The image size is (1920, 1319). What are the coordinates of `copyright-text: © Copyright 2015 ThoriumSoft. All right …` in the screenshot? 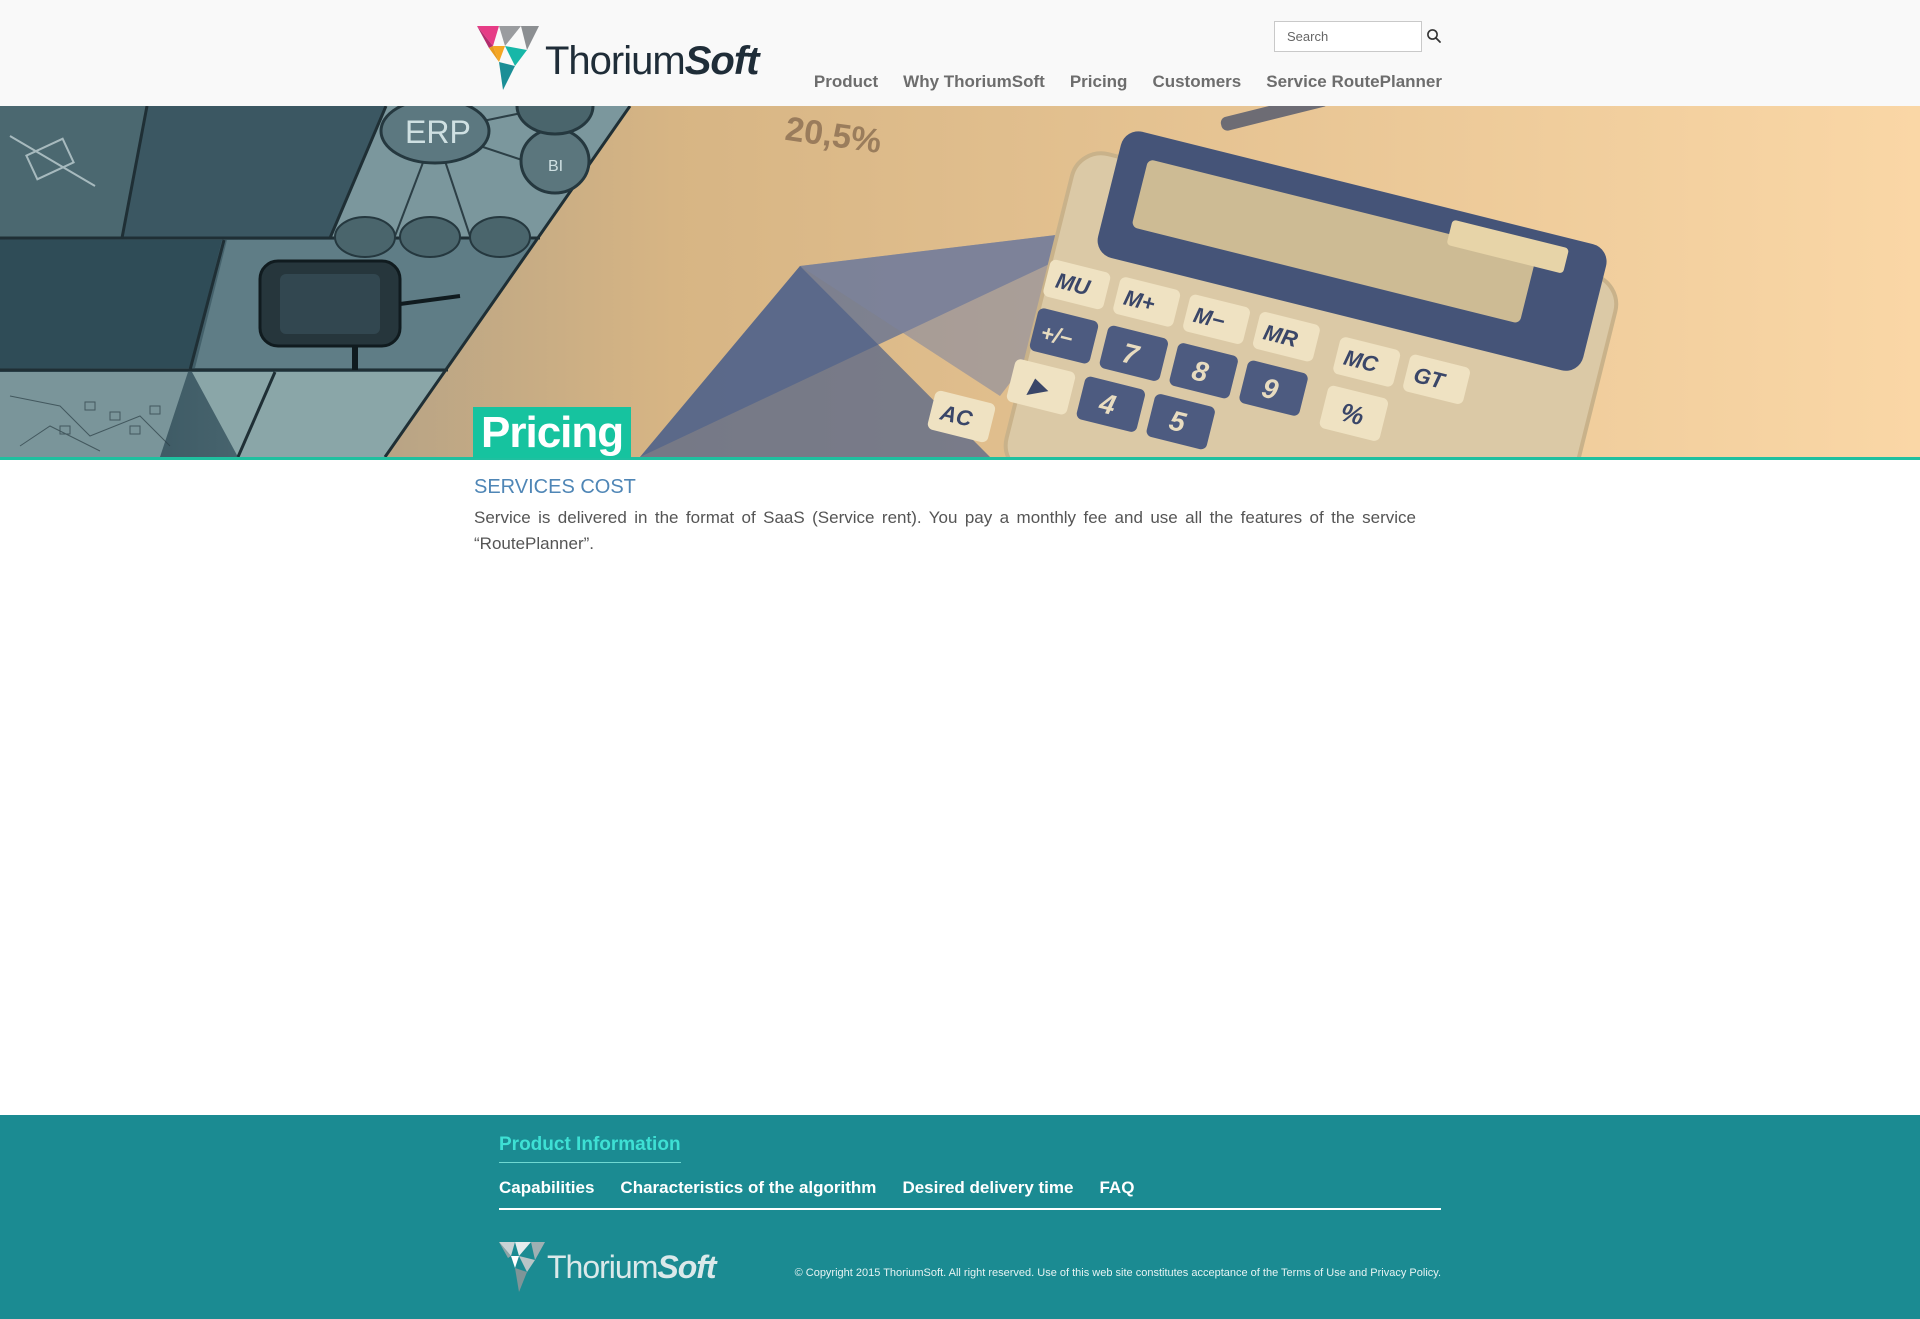 It's located at (1117, 1273).